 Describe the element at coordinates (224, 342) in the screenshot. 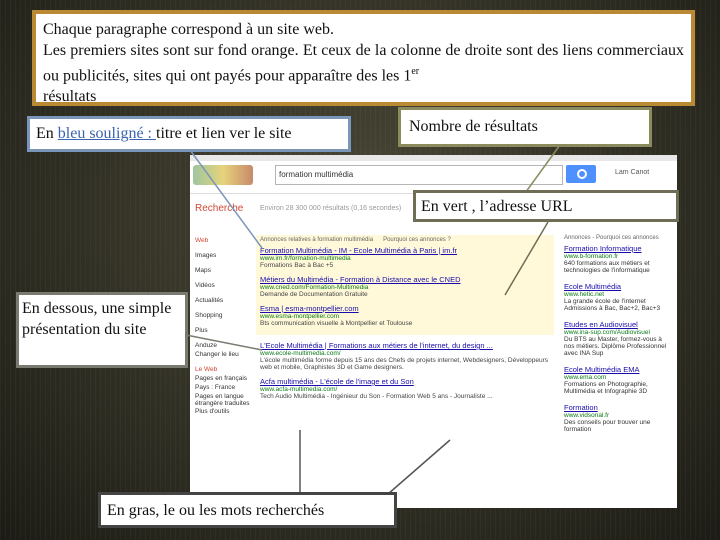

I see `connector-under` at that location.